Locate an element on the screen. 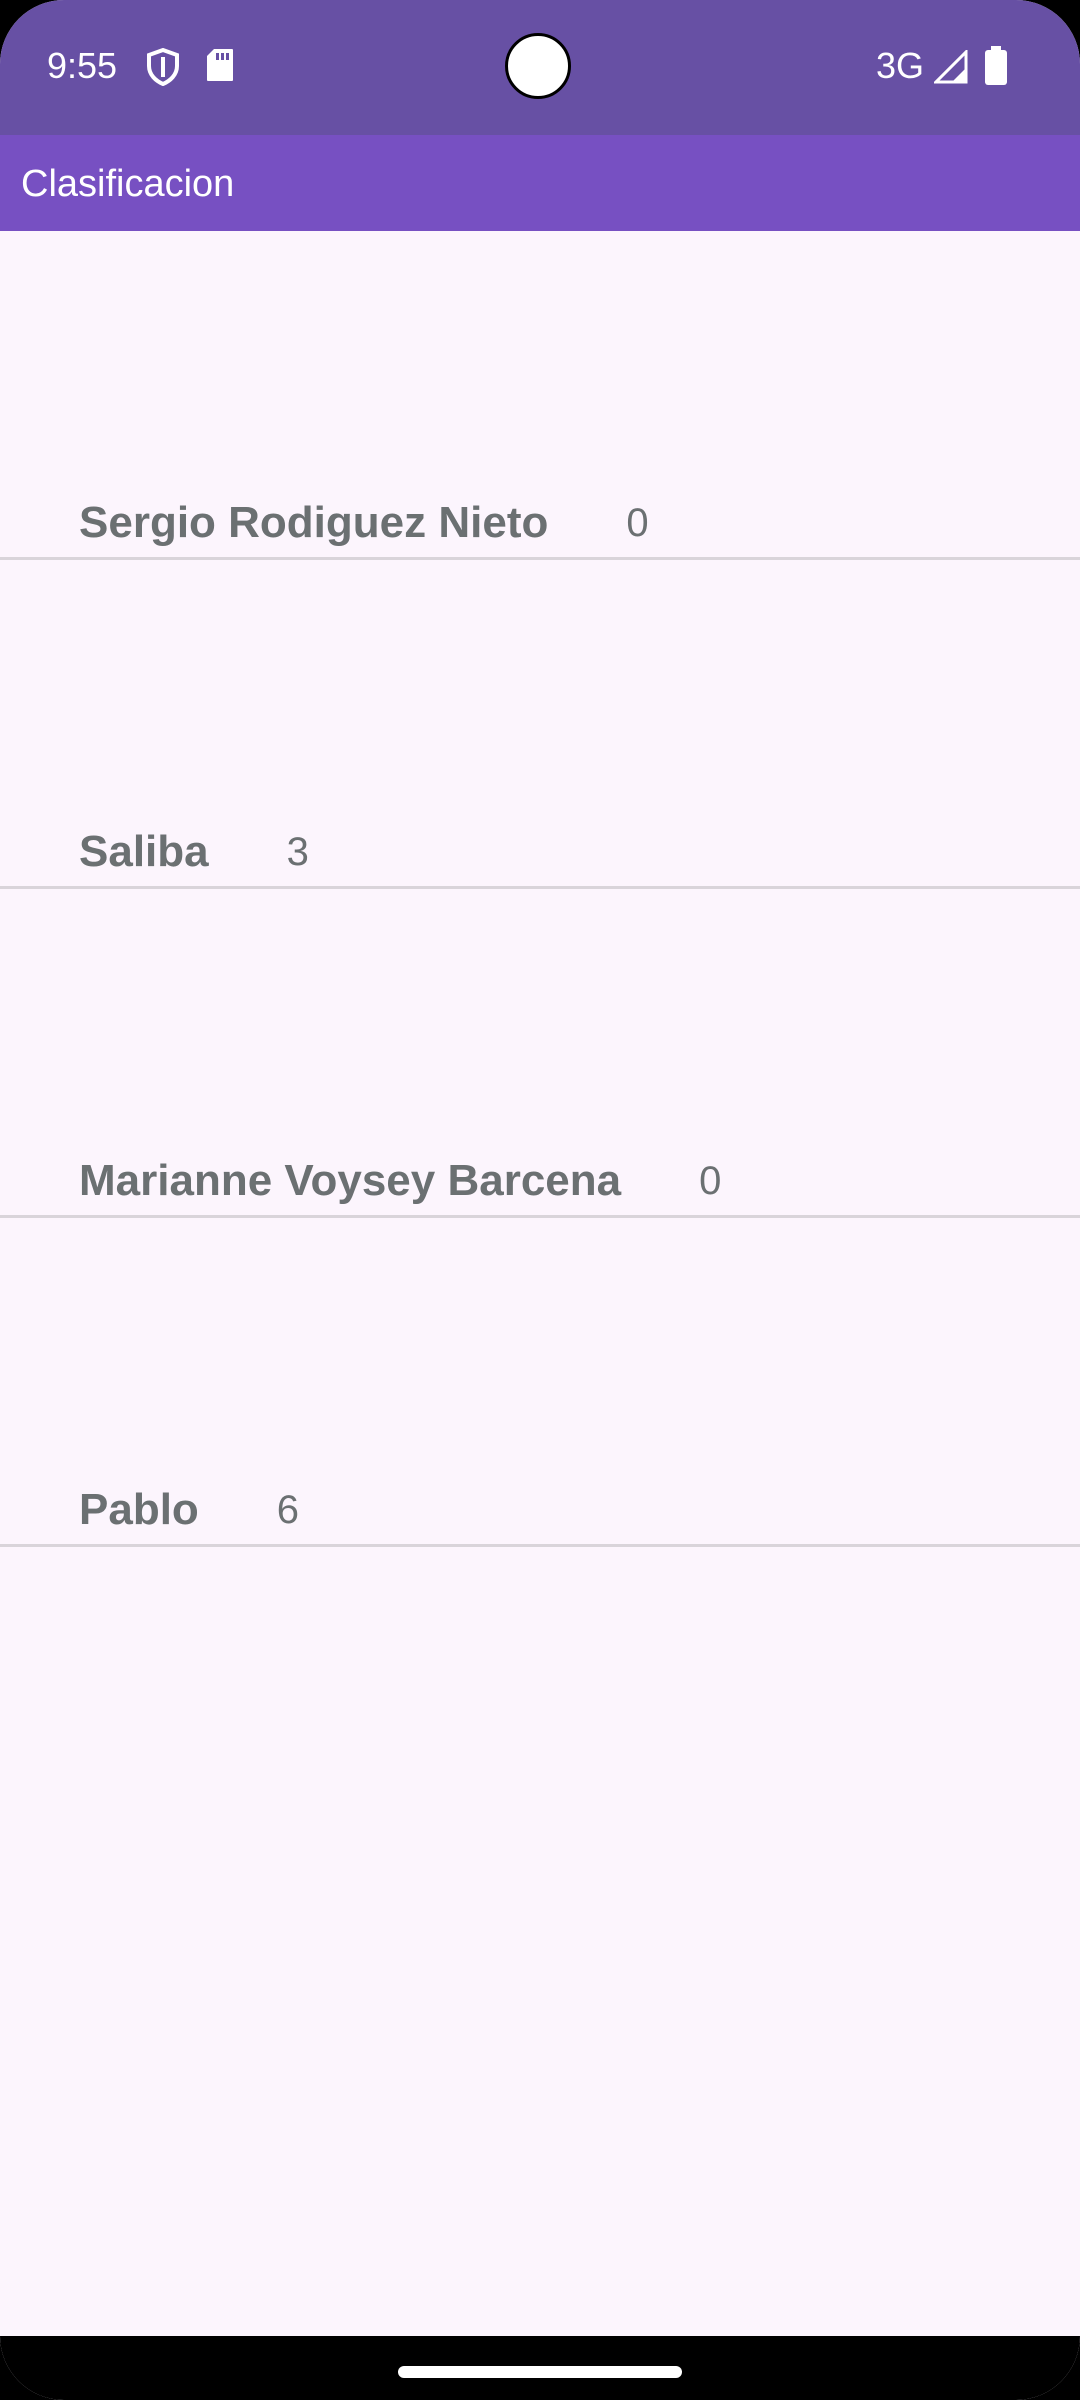 Image resolution: width=1080 pixels, height=2400 pixels. player-name: Saliba is located at coordinates (144, 851).